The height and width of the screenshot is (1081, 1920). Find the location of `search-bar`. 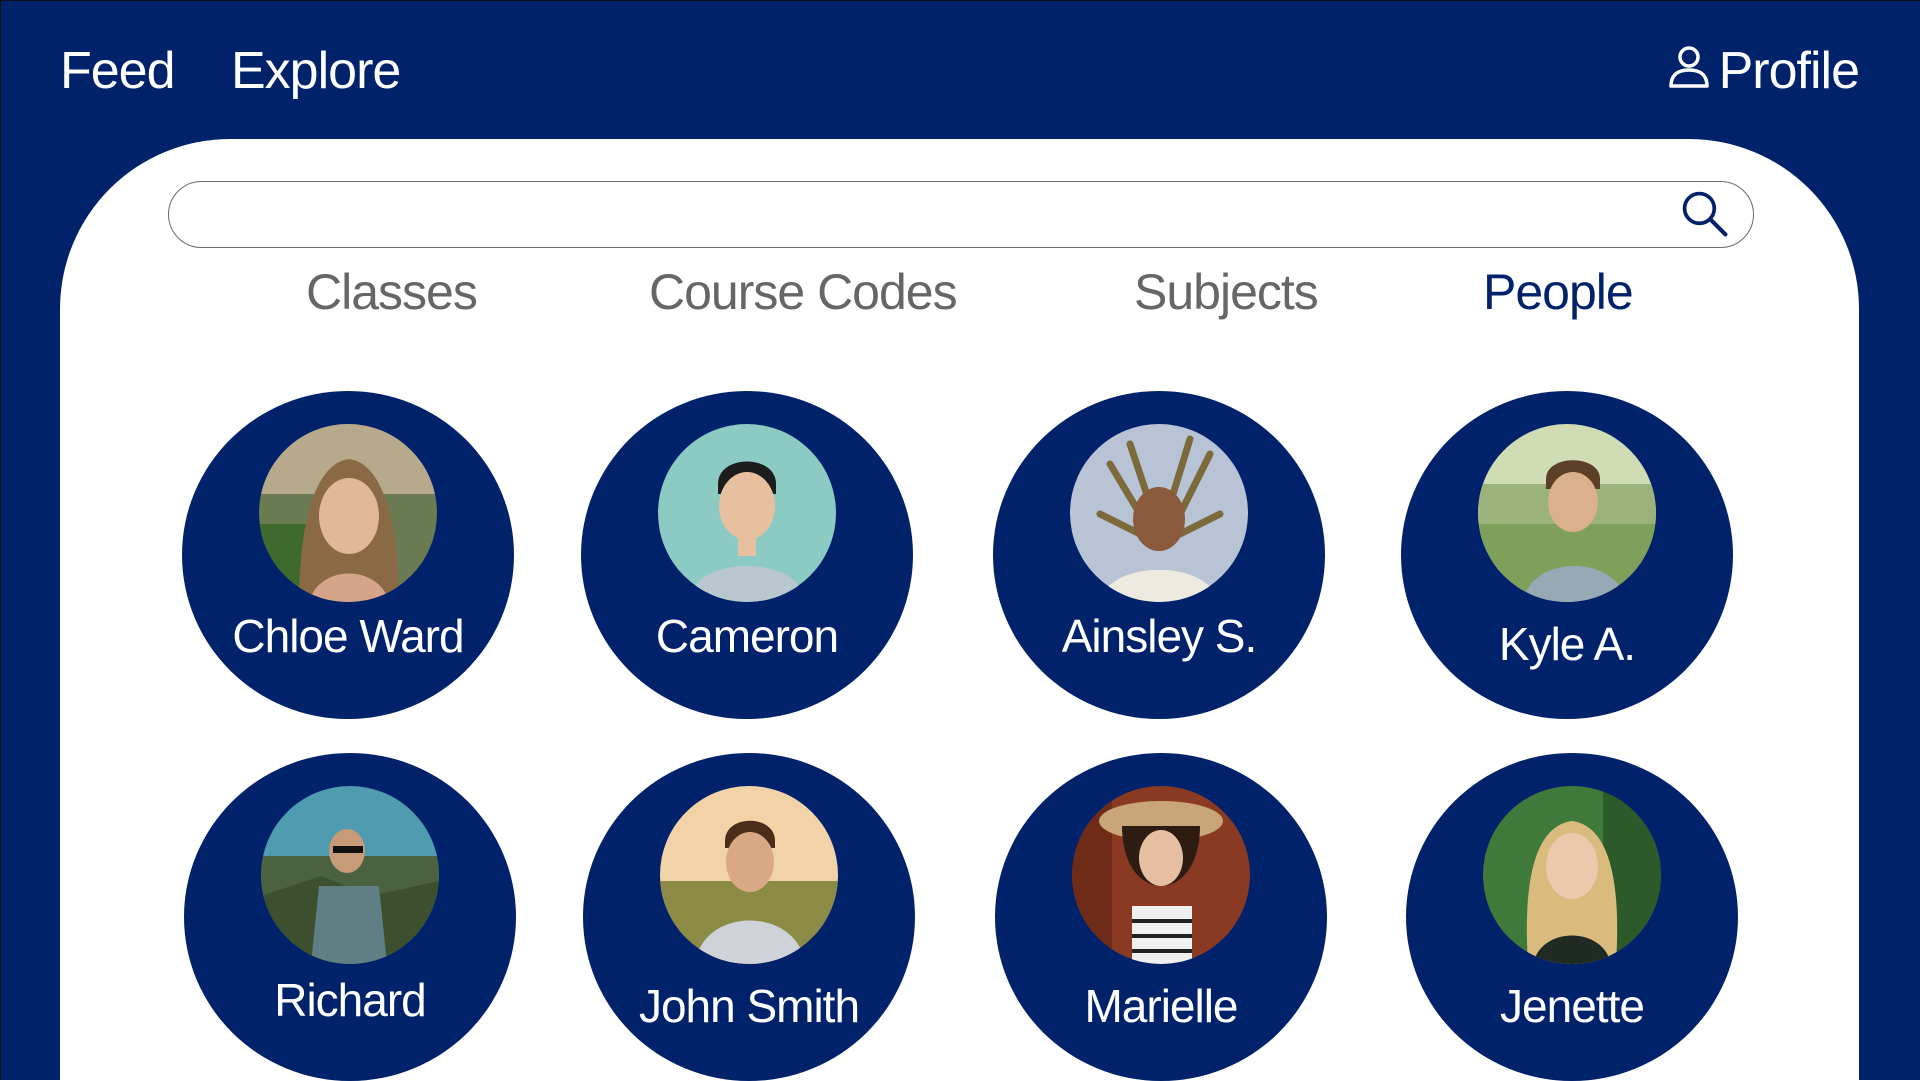

search-bar is located at coordinates (961, 214).